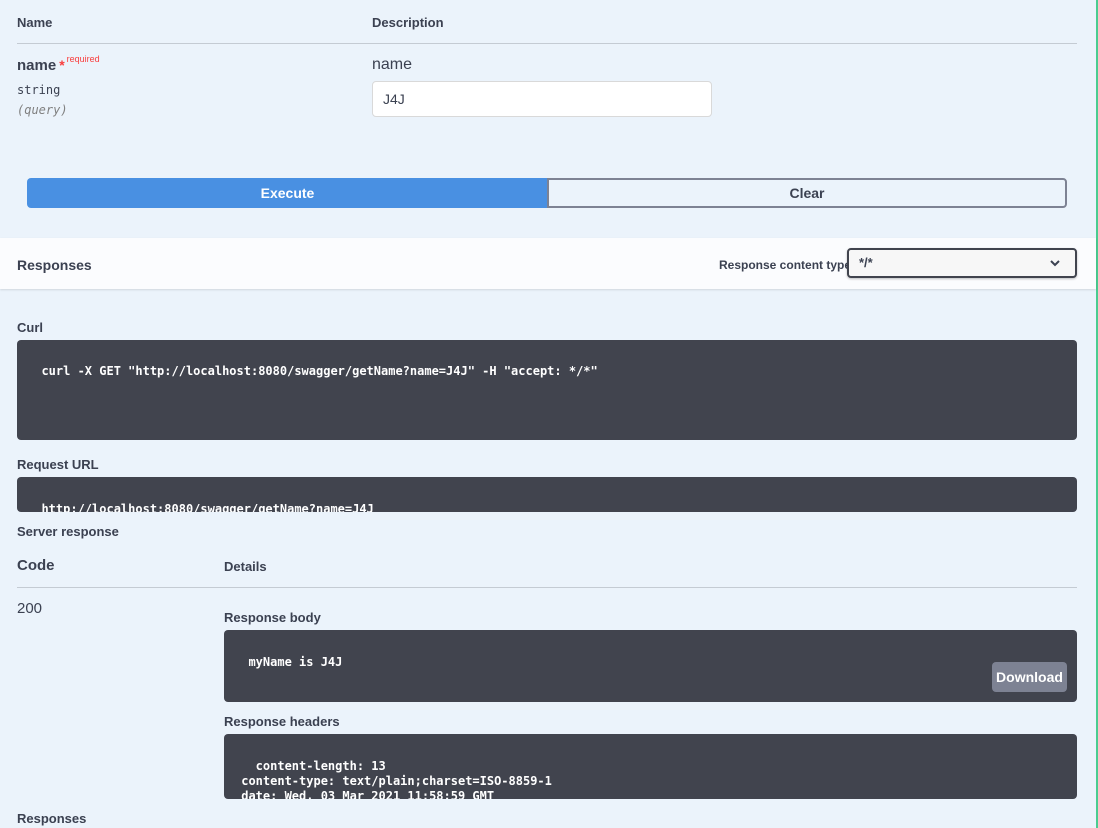  What do you see at coordinates (807, 193) in the screenshot?
I see `clear-button: Clear` at bounding box center [807, 193].